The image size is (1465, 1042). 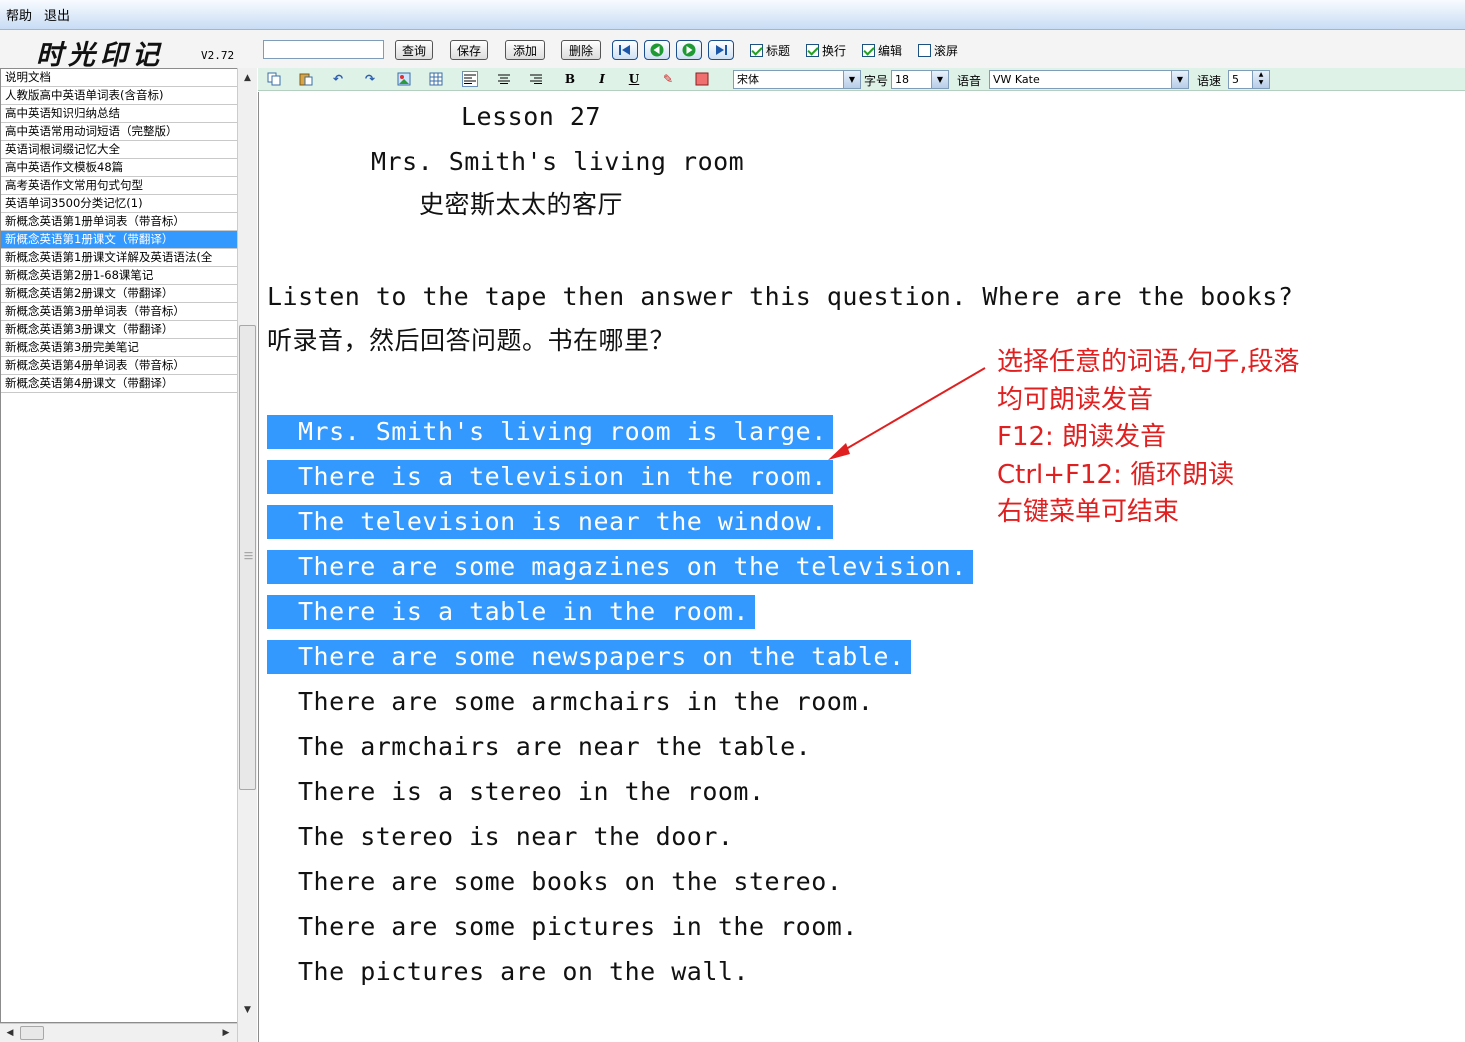 I want to click on list-item: 新概念英语第4册课文（带翻译）, so click(x=119, y=384).